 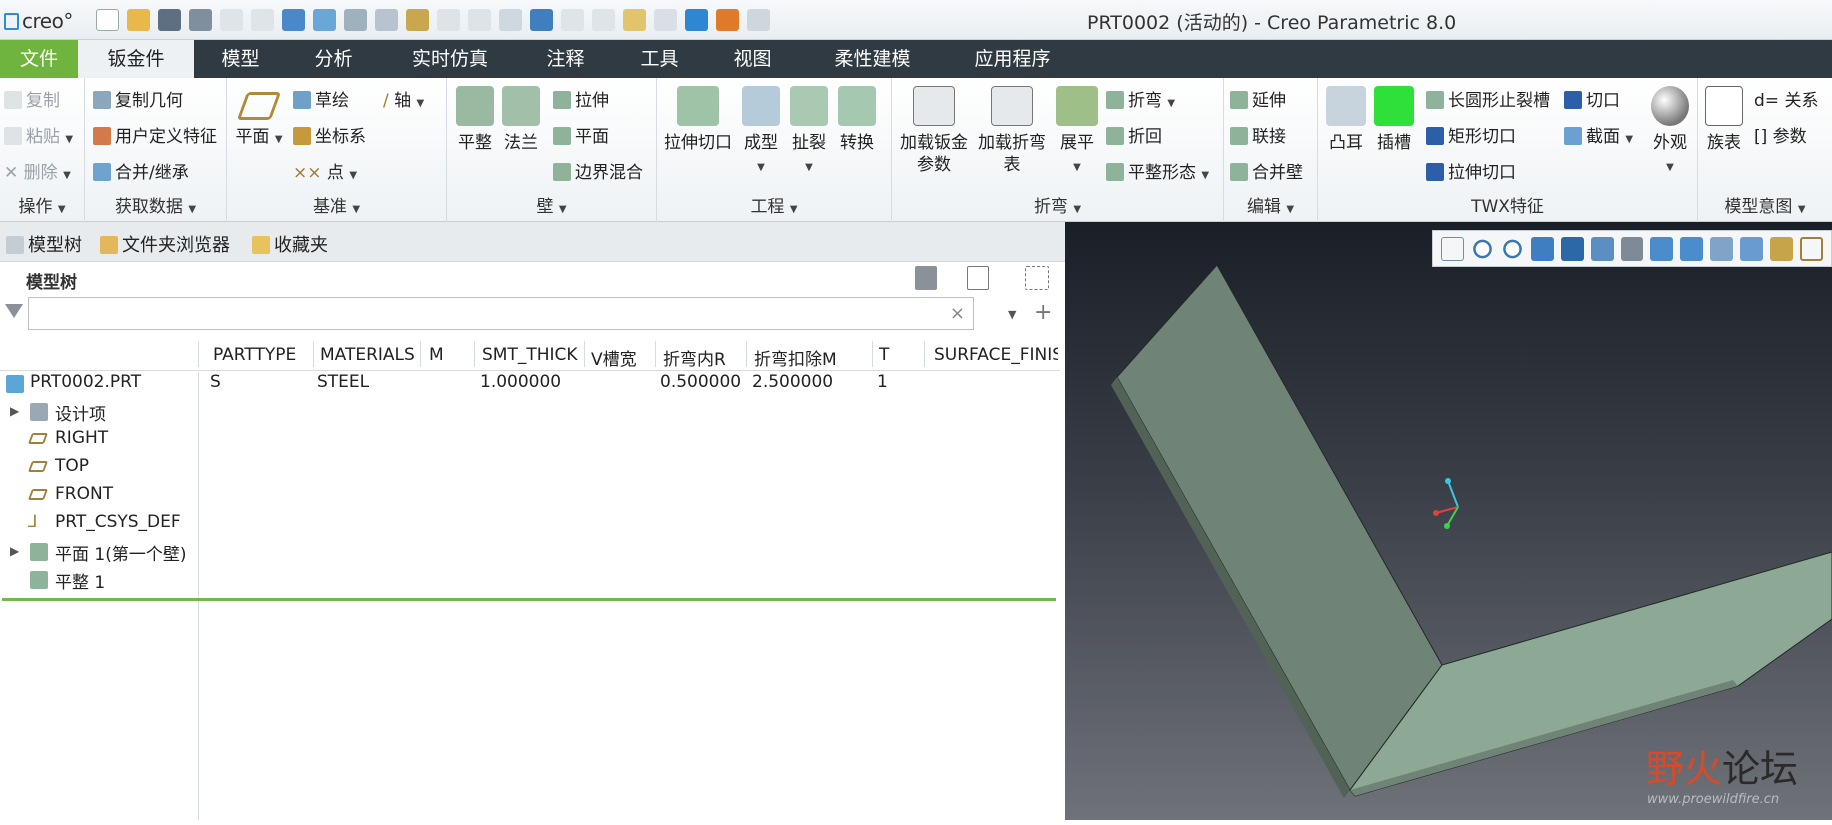 I want to click on col-bend-radius: 折弯内R, so click(x=704, y=357).